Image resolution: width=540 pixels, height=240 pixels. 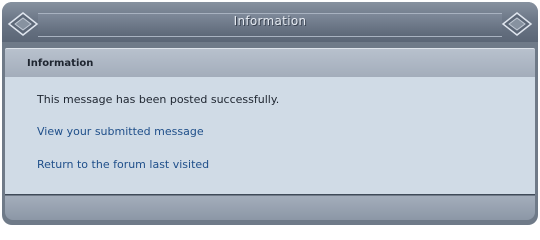 What do you see at coordinates (517, 24) in the screenshot?
I see `diamond-ornament-right-icon` at bounding box center [517, 24].